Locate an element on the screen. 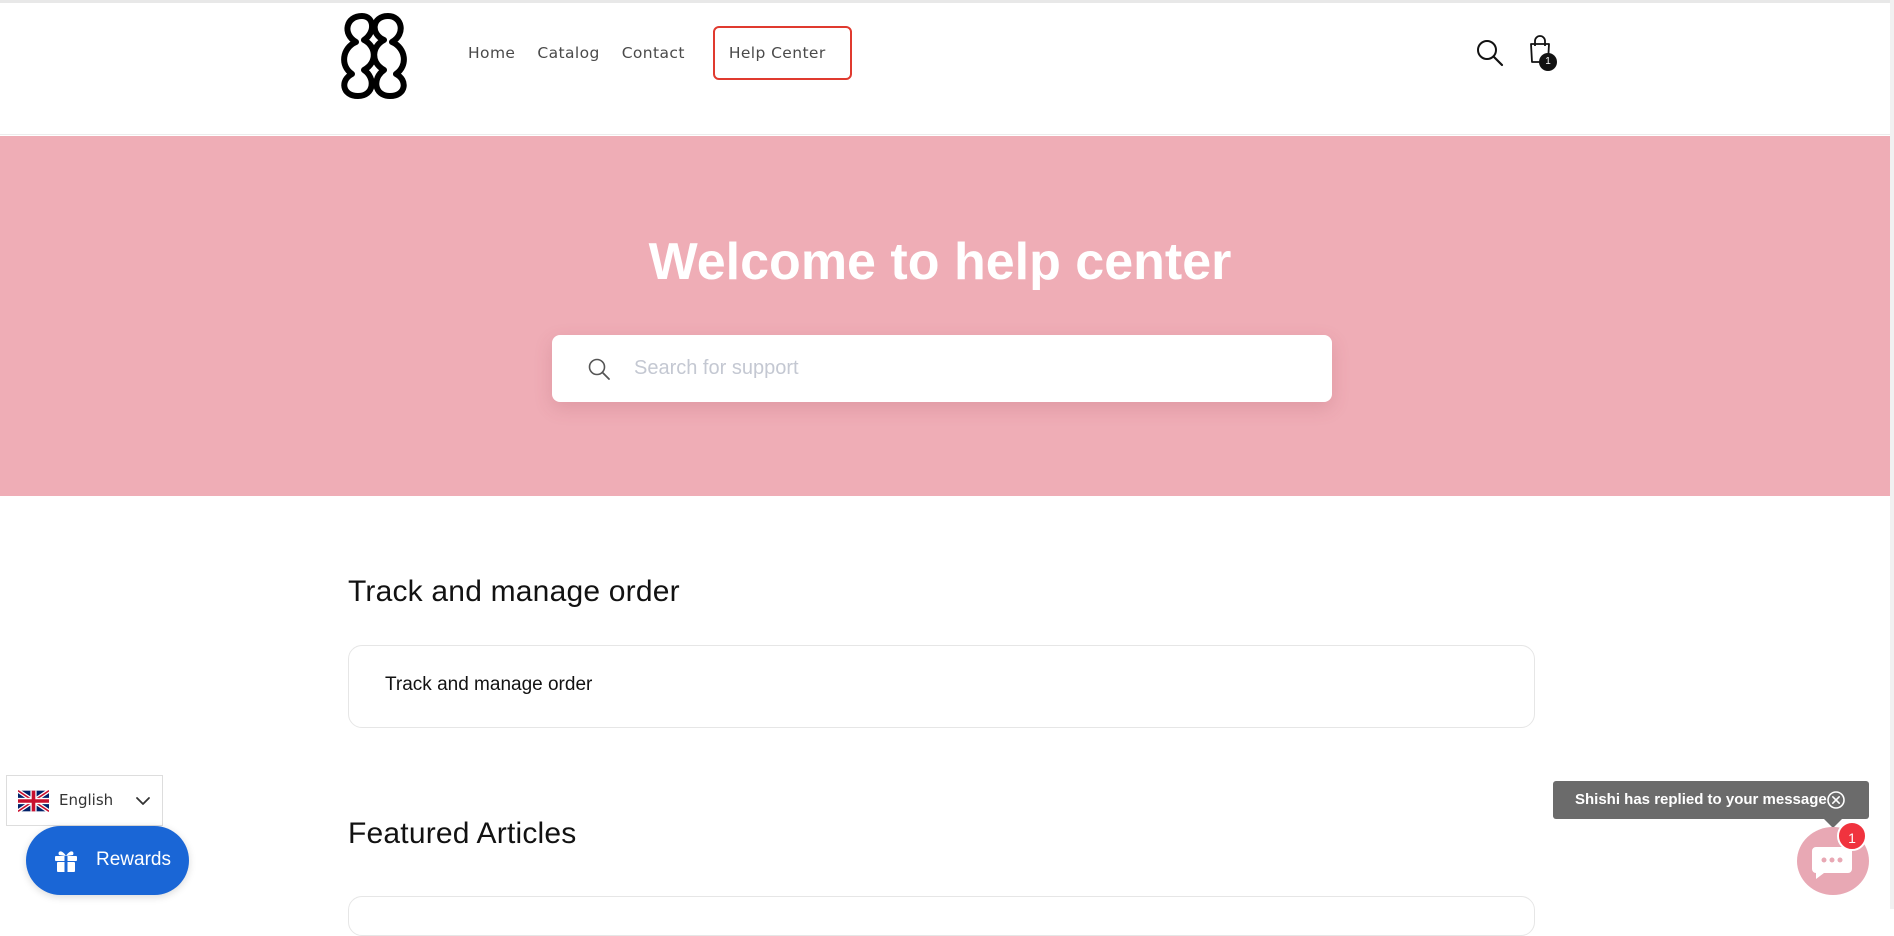  close-icon is located at coordinates (1836, 800).